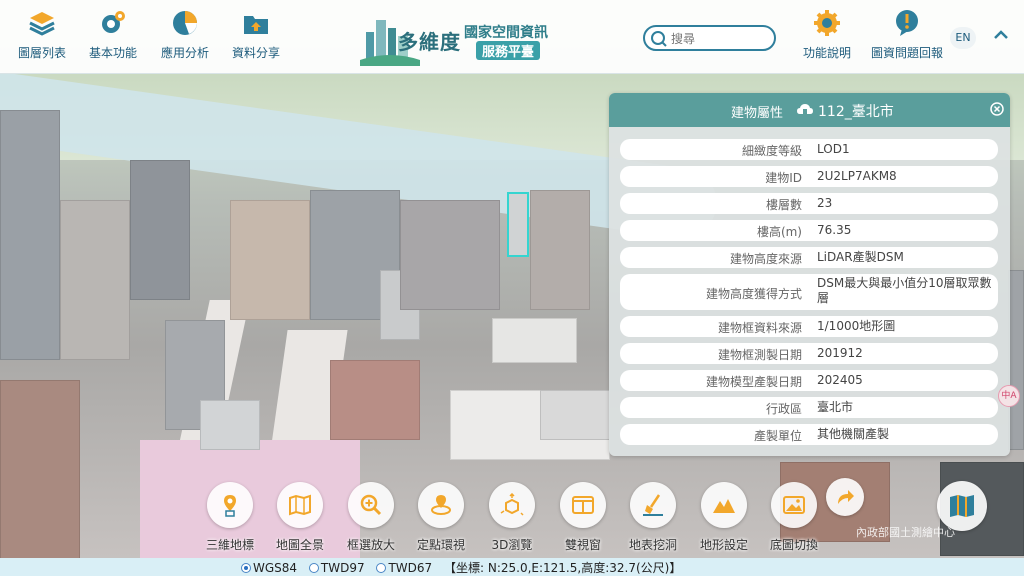  I want to click on attribute-value: DSM最大與最小值分10層取眾數層, so click(904, 290).